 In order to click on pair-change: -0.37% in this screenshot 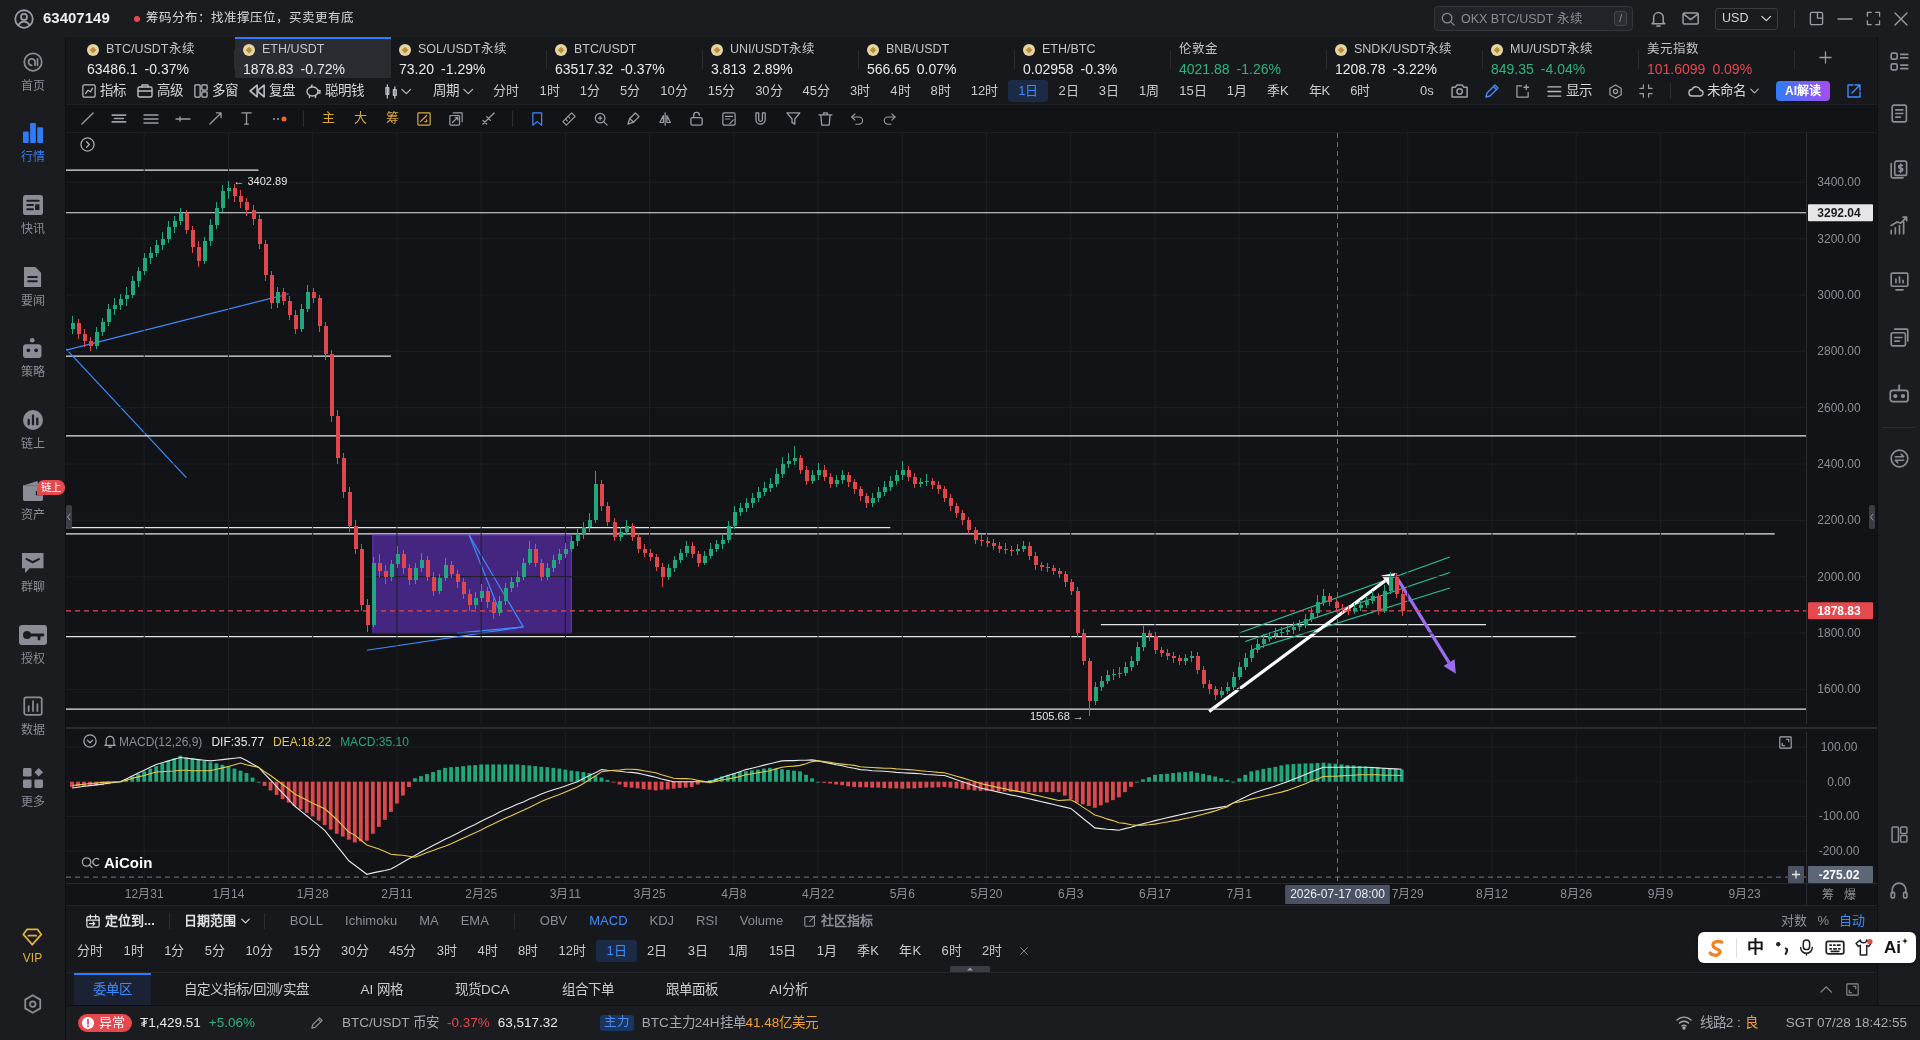, I will do `click(468, 1023)`.